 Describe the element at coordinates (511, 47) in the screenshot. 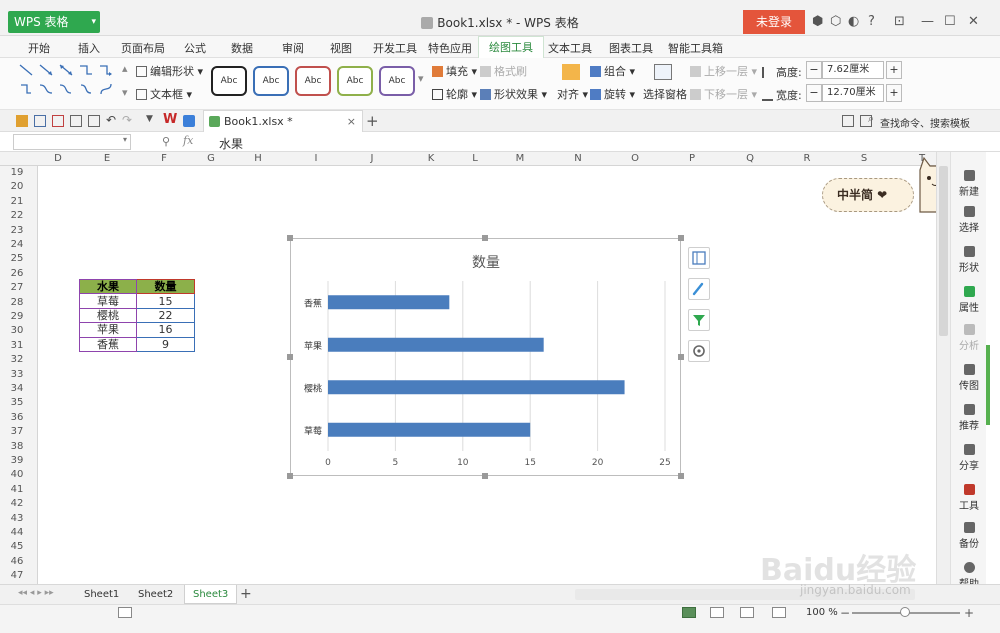

I see `tab-drawing-tools: 绘图工具` at that location.